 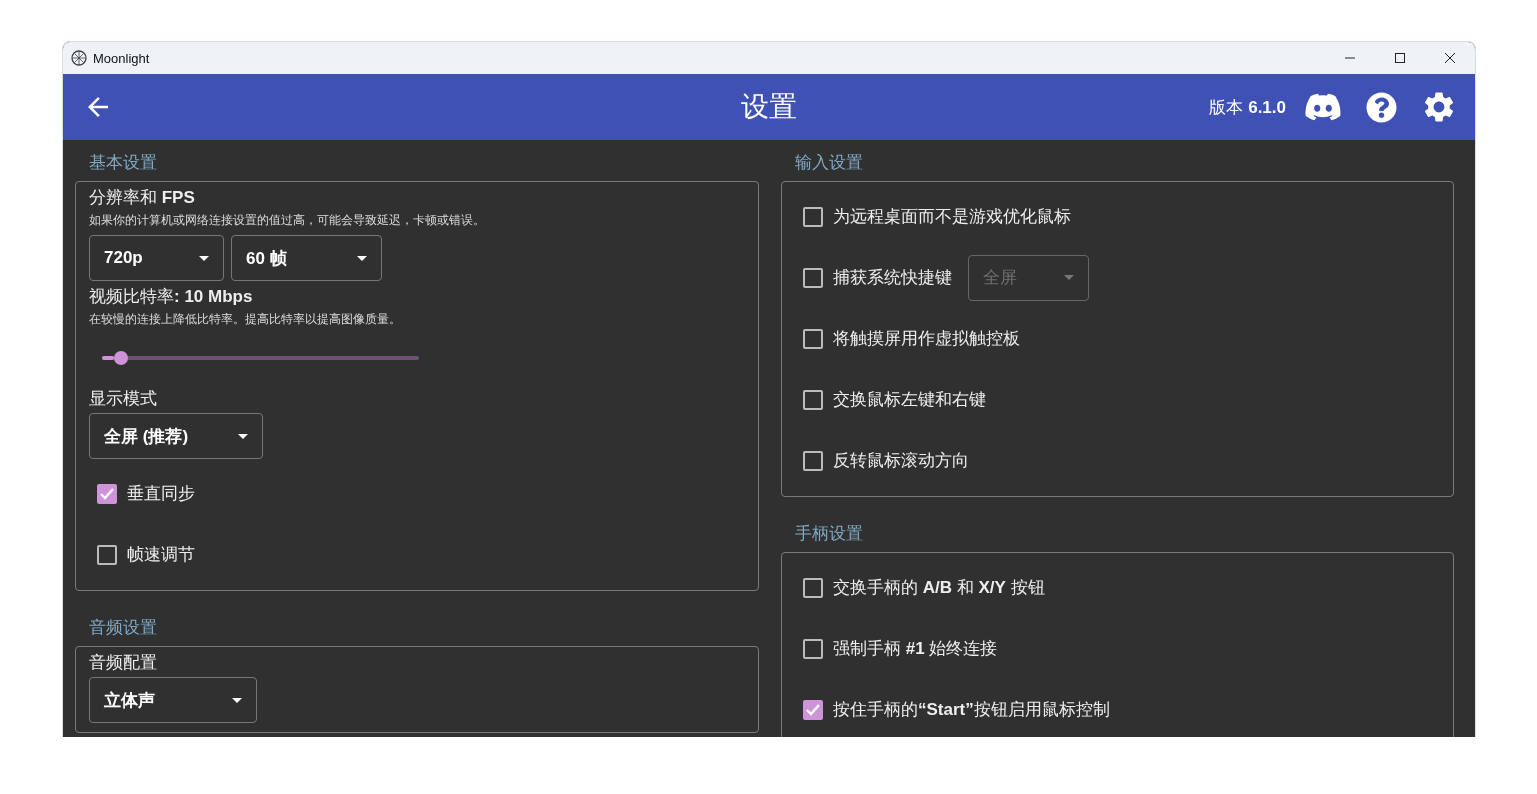 I want to click on checkbox-label: 反转鼠标滚动方向, so click(x=901, y=461).